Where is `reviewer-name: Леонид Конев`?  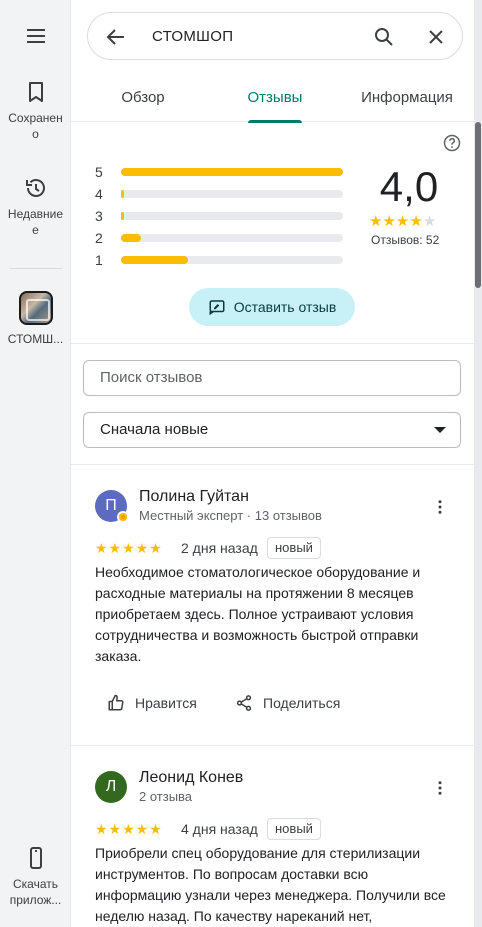 reviewer-name: Леонид Конев is located at coordinates (191, 778).